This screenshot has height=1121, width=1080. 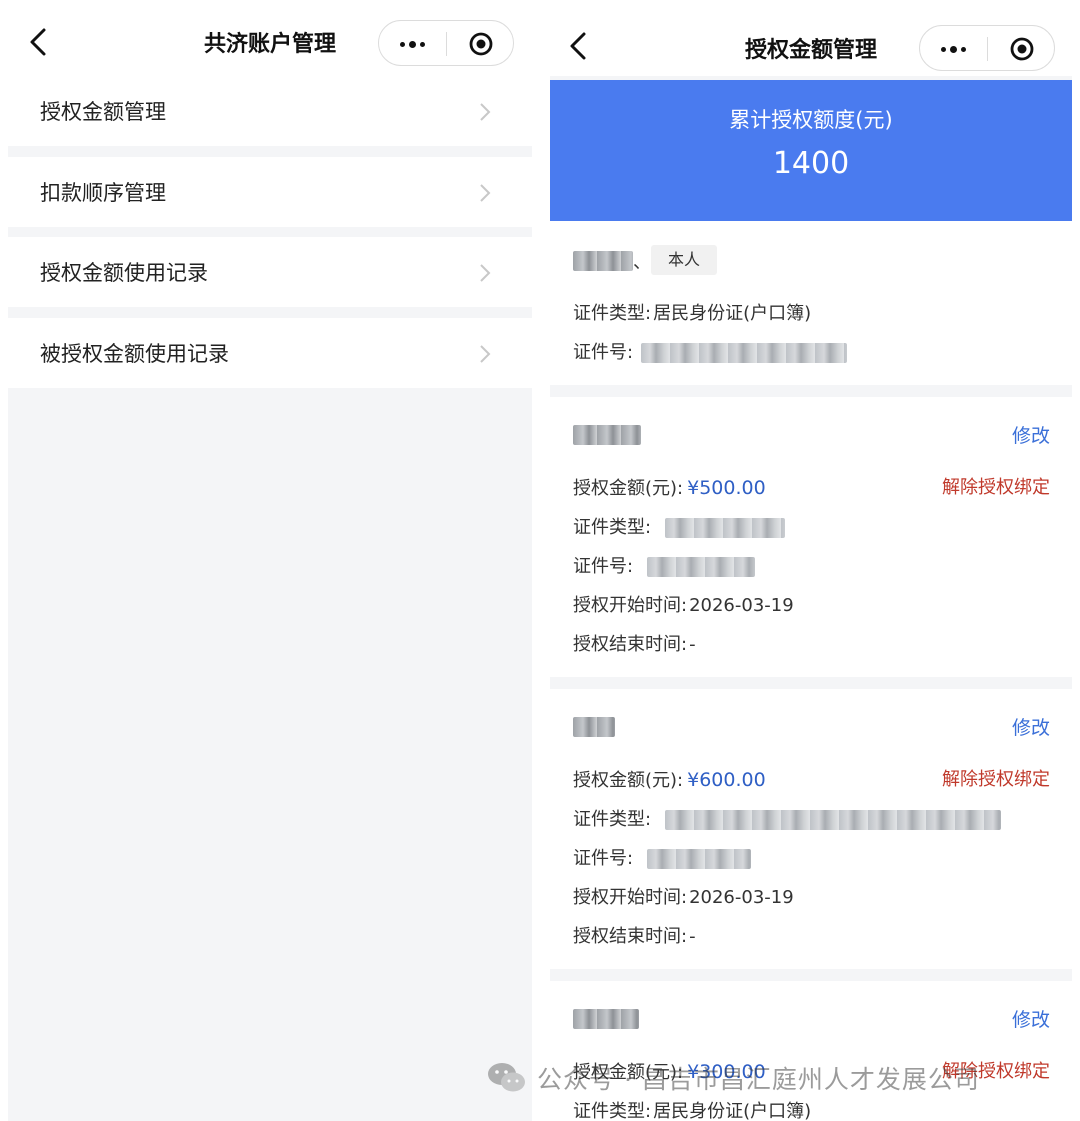 I want to click on auth-amount-row: 授权金额(元): ¥600.00, so click(x=669, y=779).